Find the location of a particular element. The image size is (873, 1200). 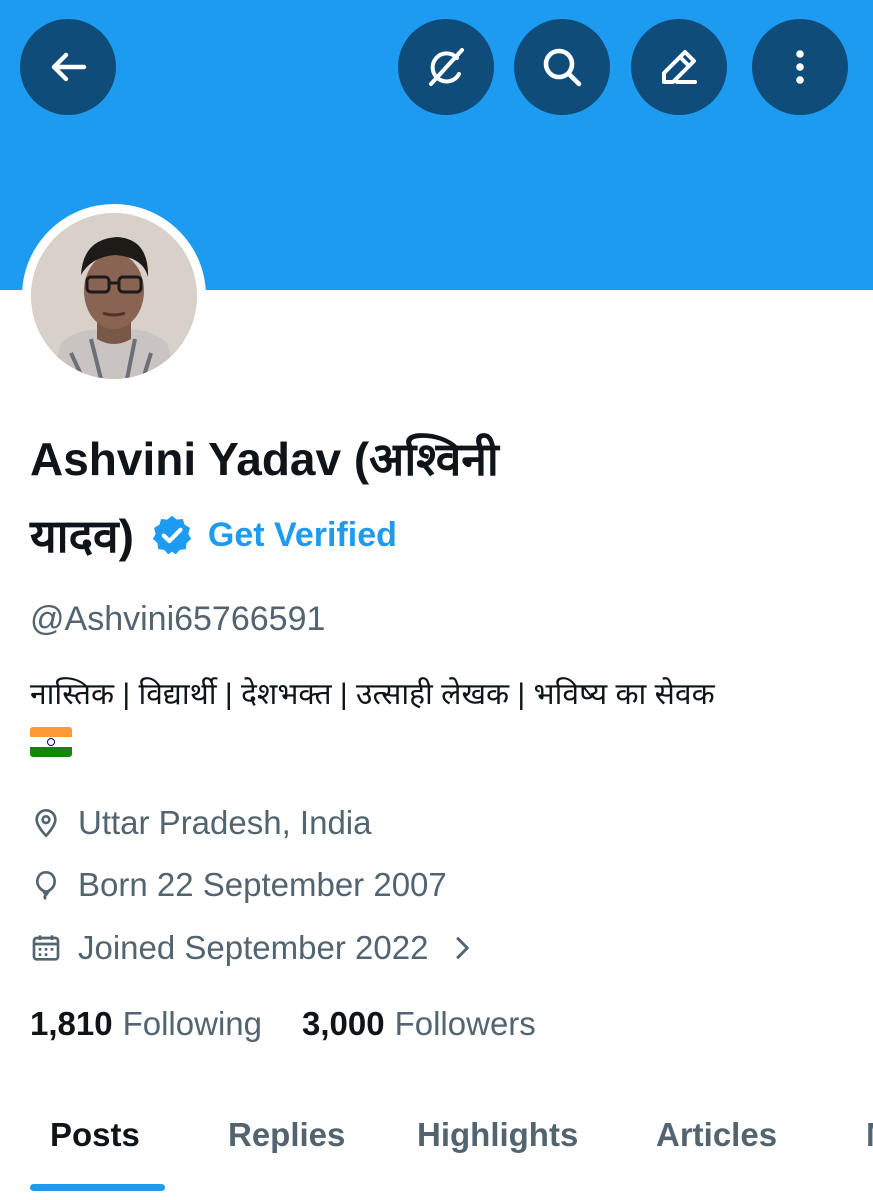

active-tab-indicator is located at coordinates (97, 1187).